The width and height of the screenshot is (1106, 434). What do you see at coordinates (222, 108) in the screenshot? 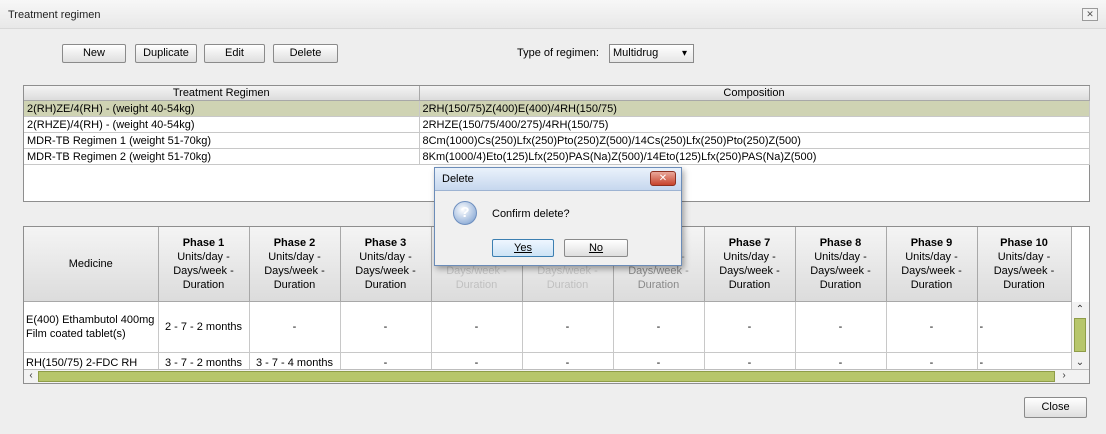
I see `regimen-name-cell: 2(RH)ZE/4(RH) - (weight 40-54kg)` at bounding box center [222, 108].